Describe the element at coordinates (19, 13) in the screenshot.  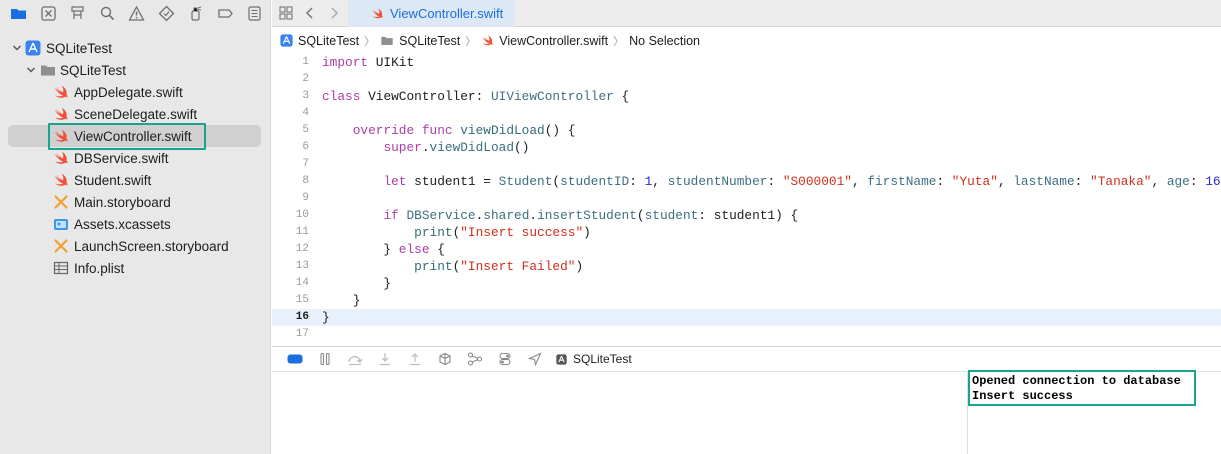
I see `project-navigator-tab` at that location.